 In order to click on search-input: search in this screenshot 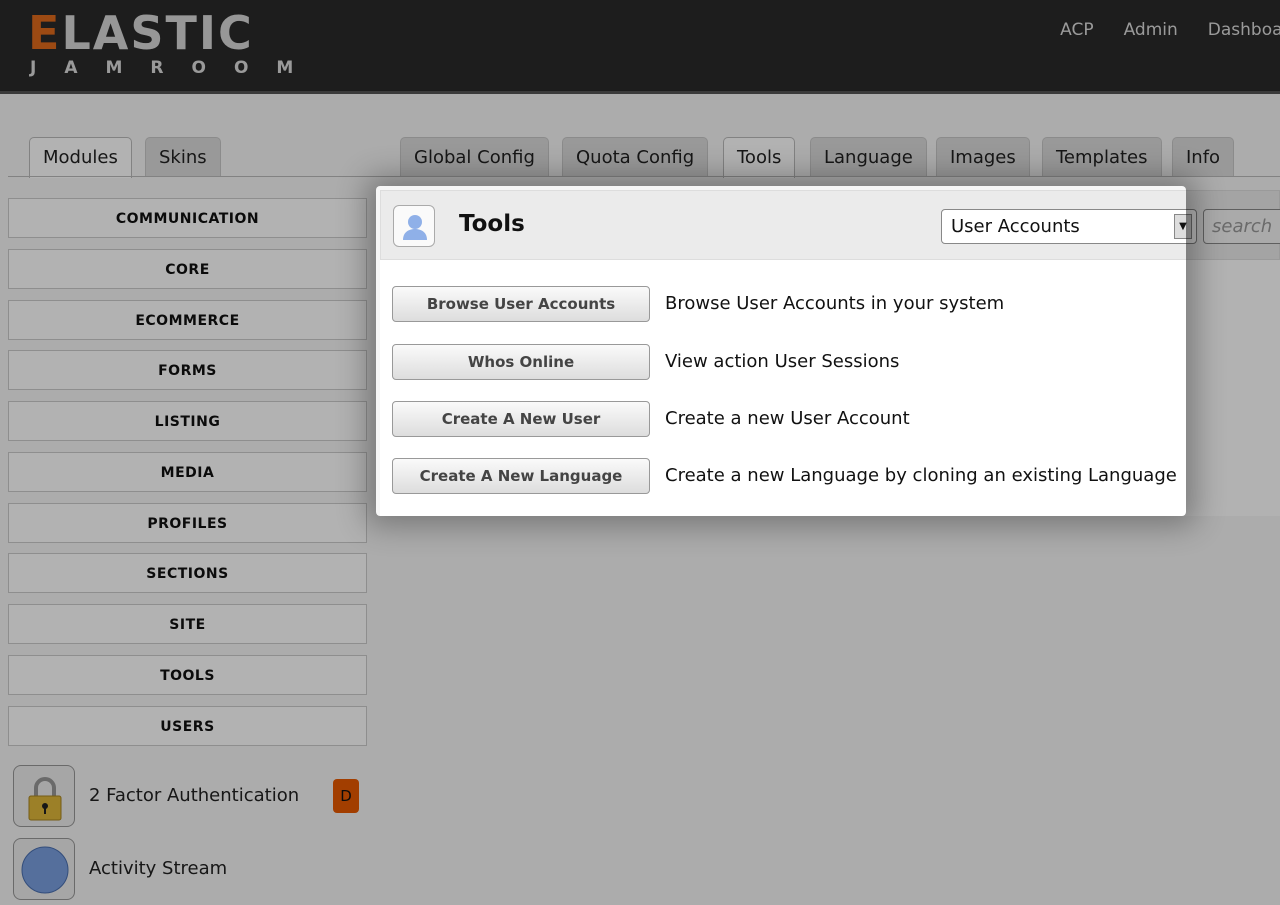, I will do `click(1241, 226)`.